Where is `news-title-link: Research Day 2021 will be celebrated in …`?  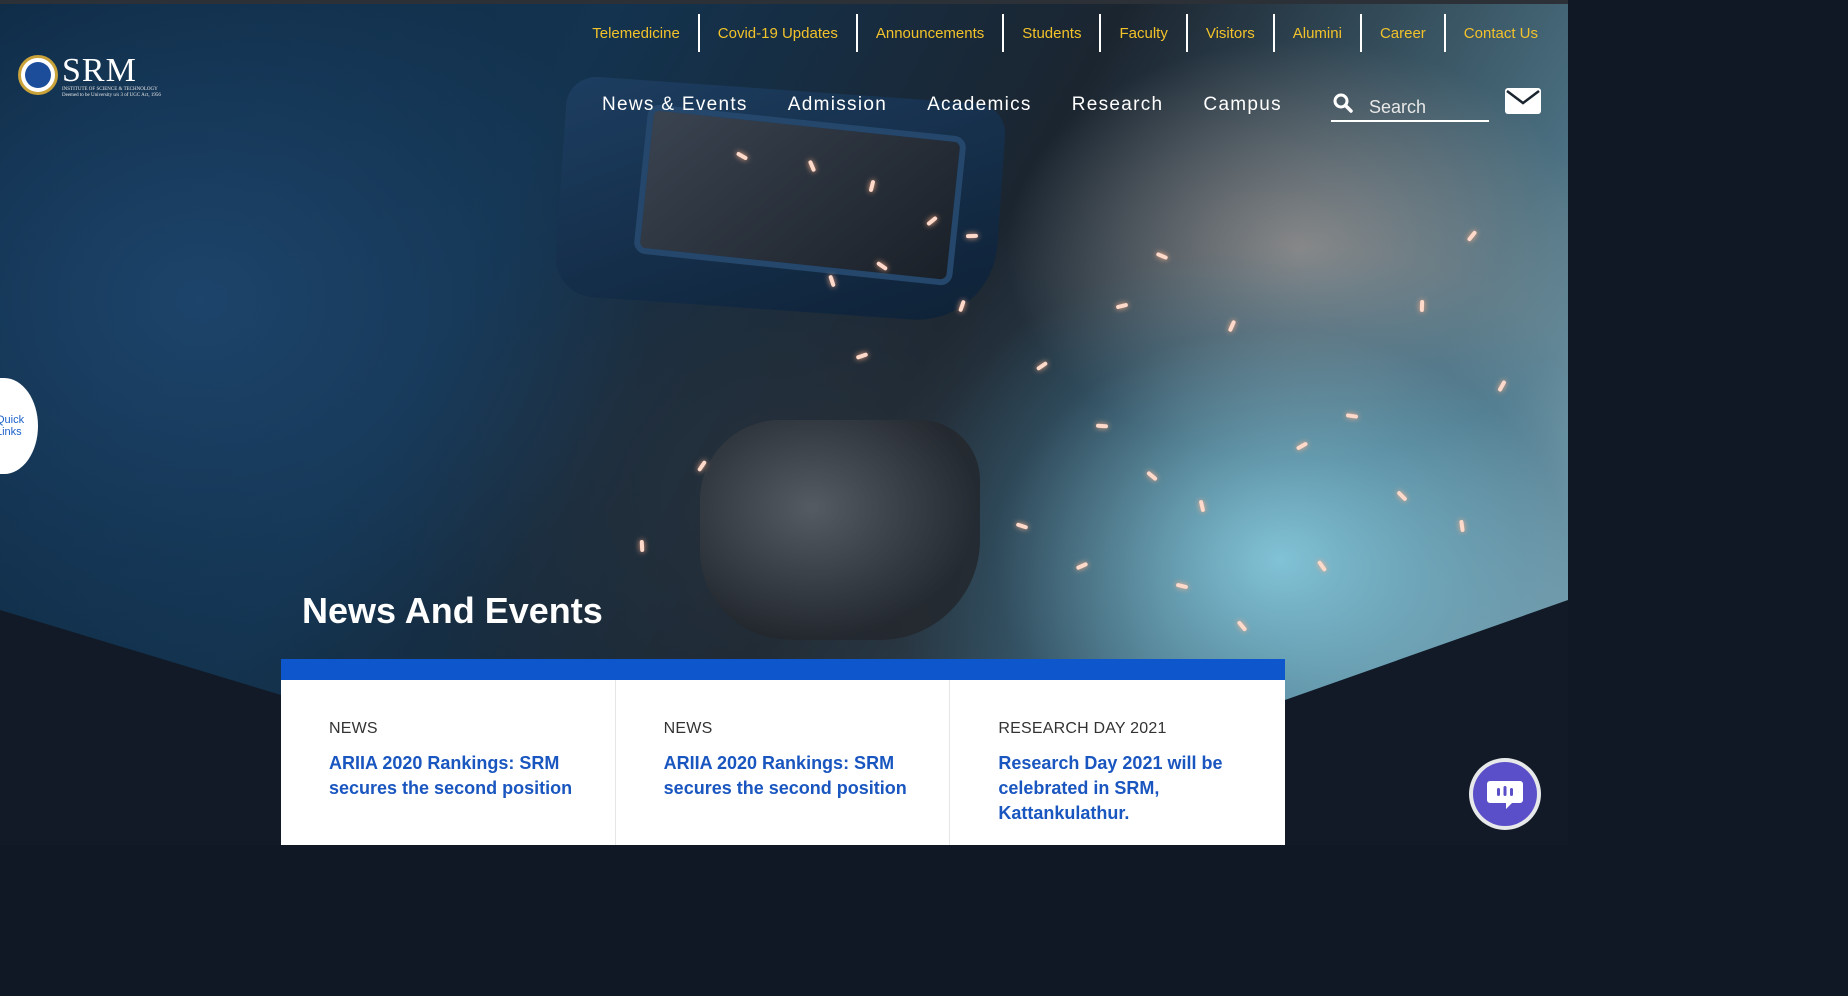
news-title-link: Research Day 2021 will be celebrated in … is located at coordinates (1110, 788).